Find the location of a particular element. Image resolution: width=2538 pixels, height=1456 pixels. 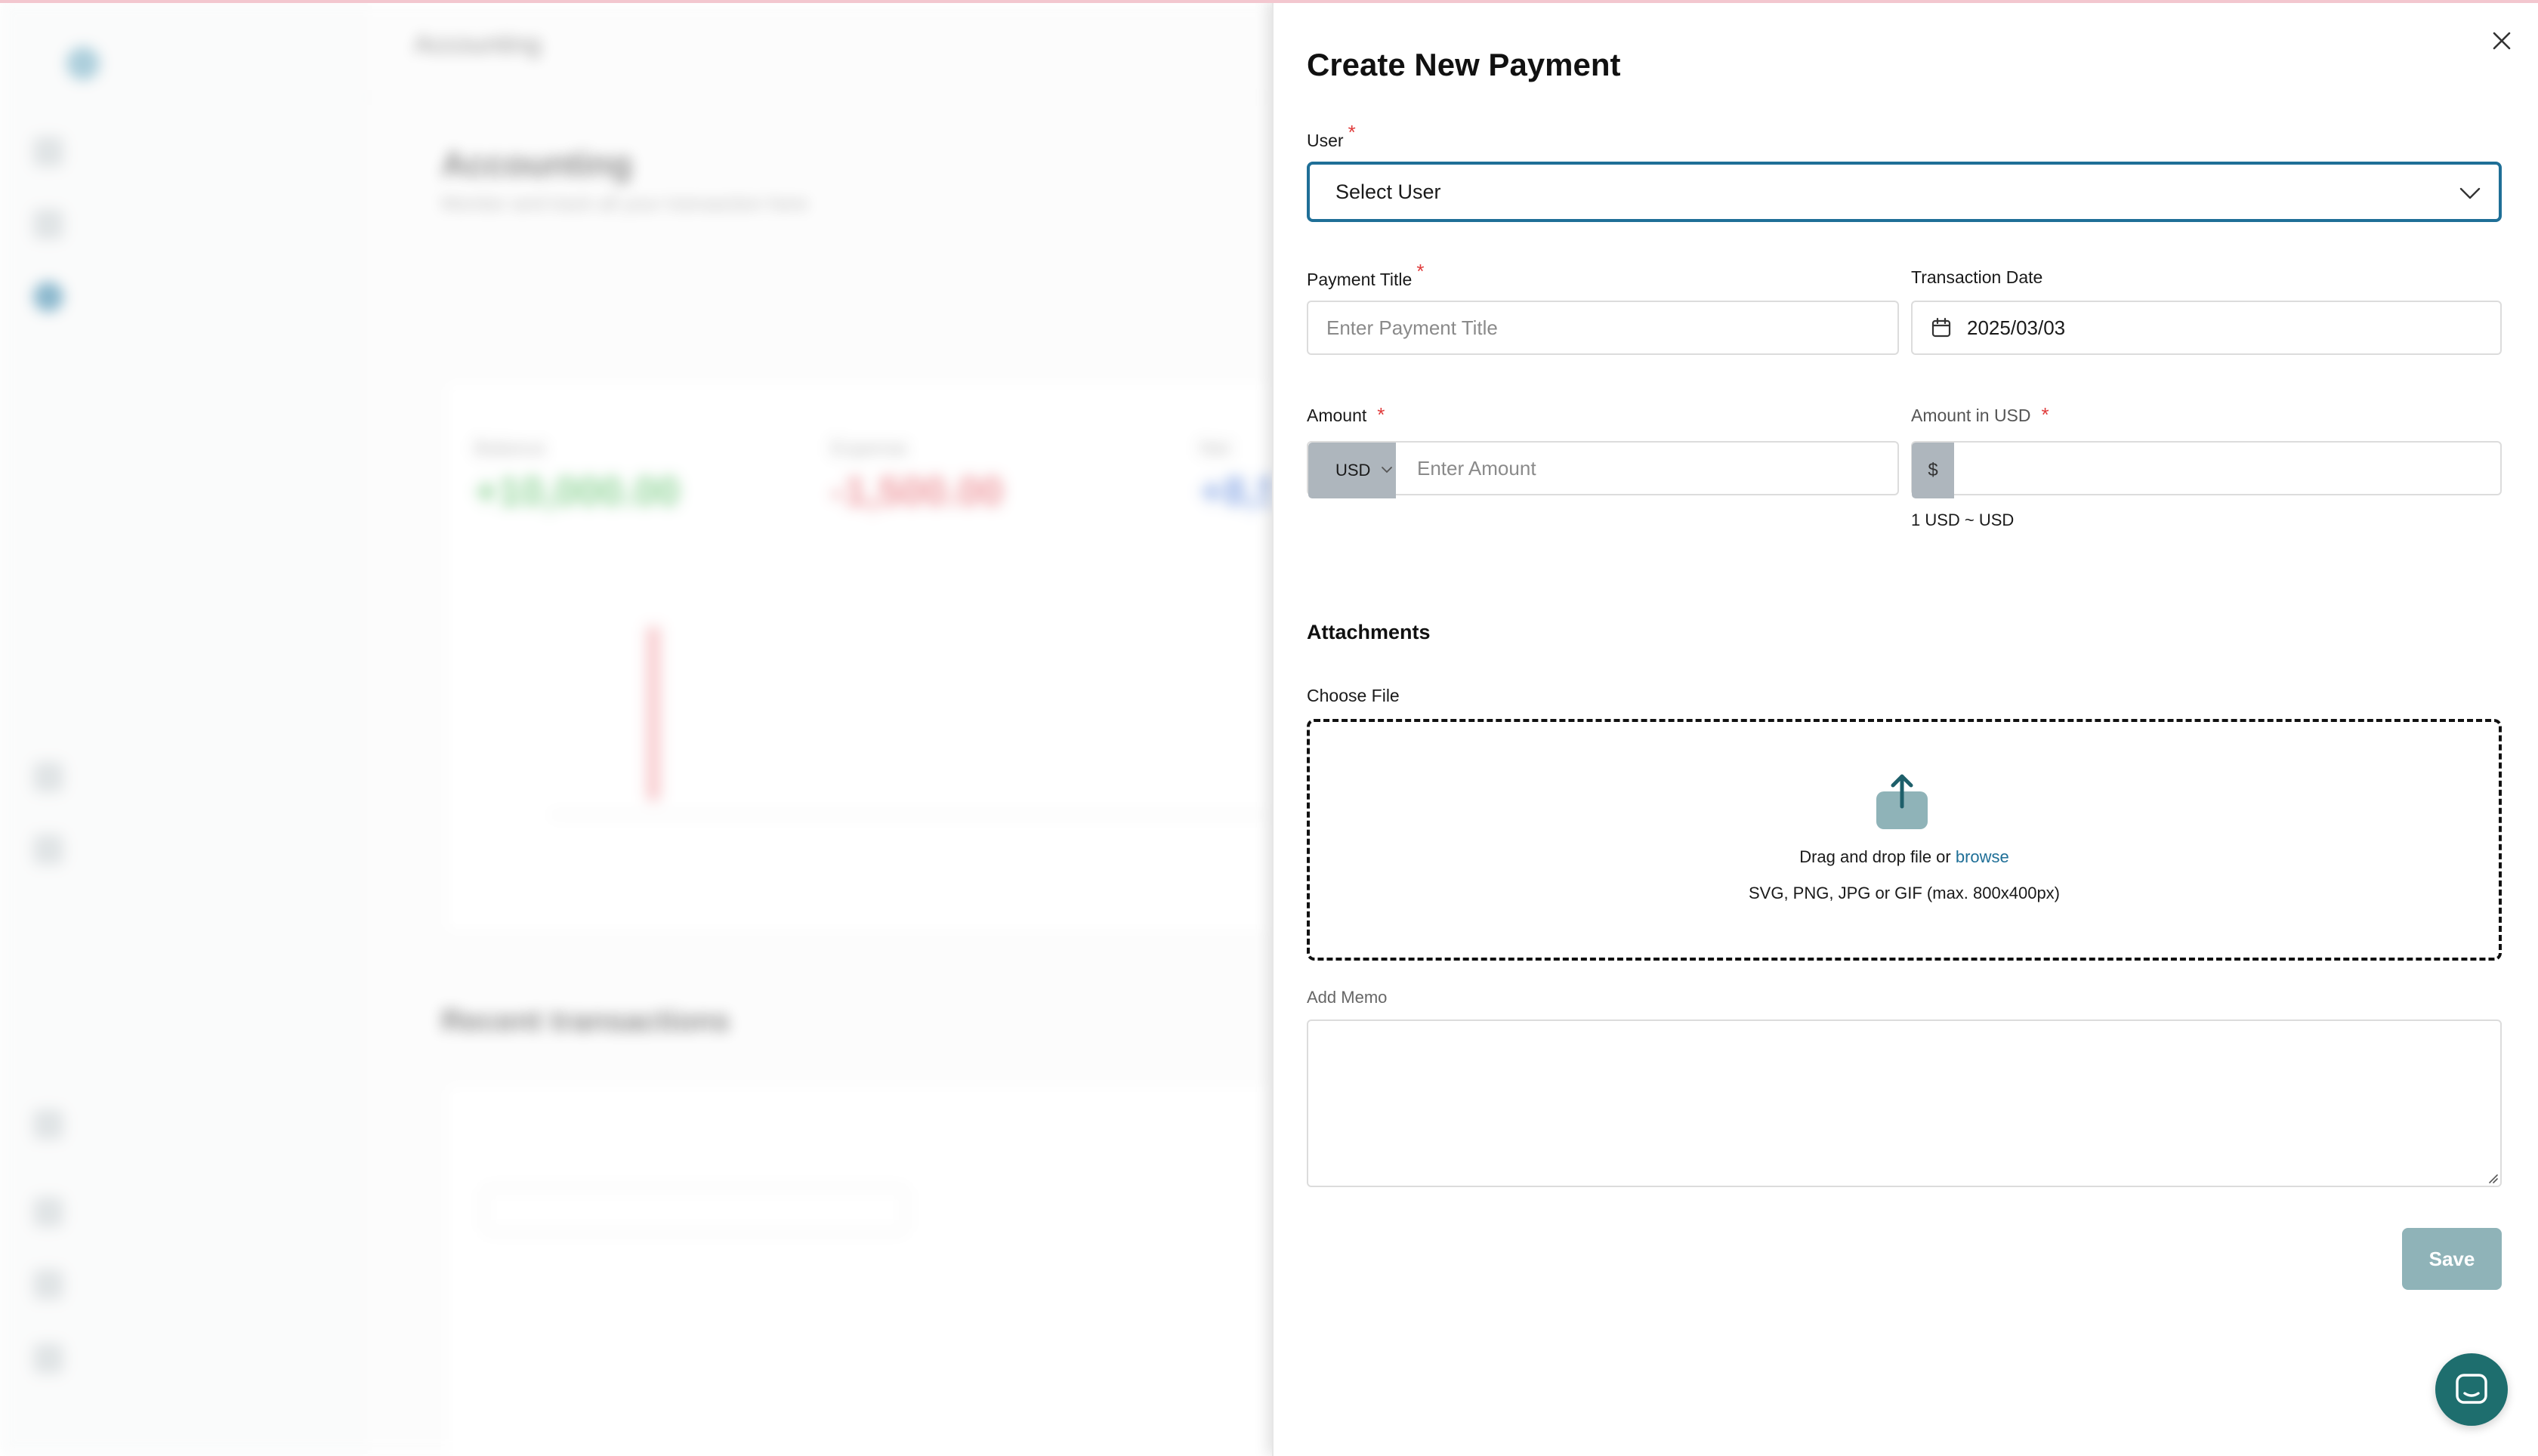

brand is located at coordinates (83, 63).